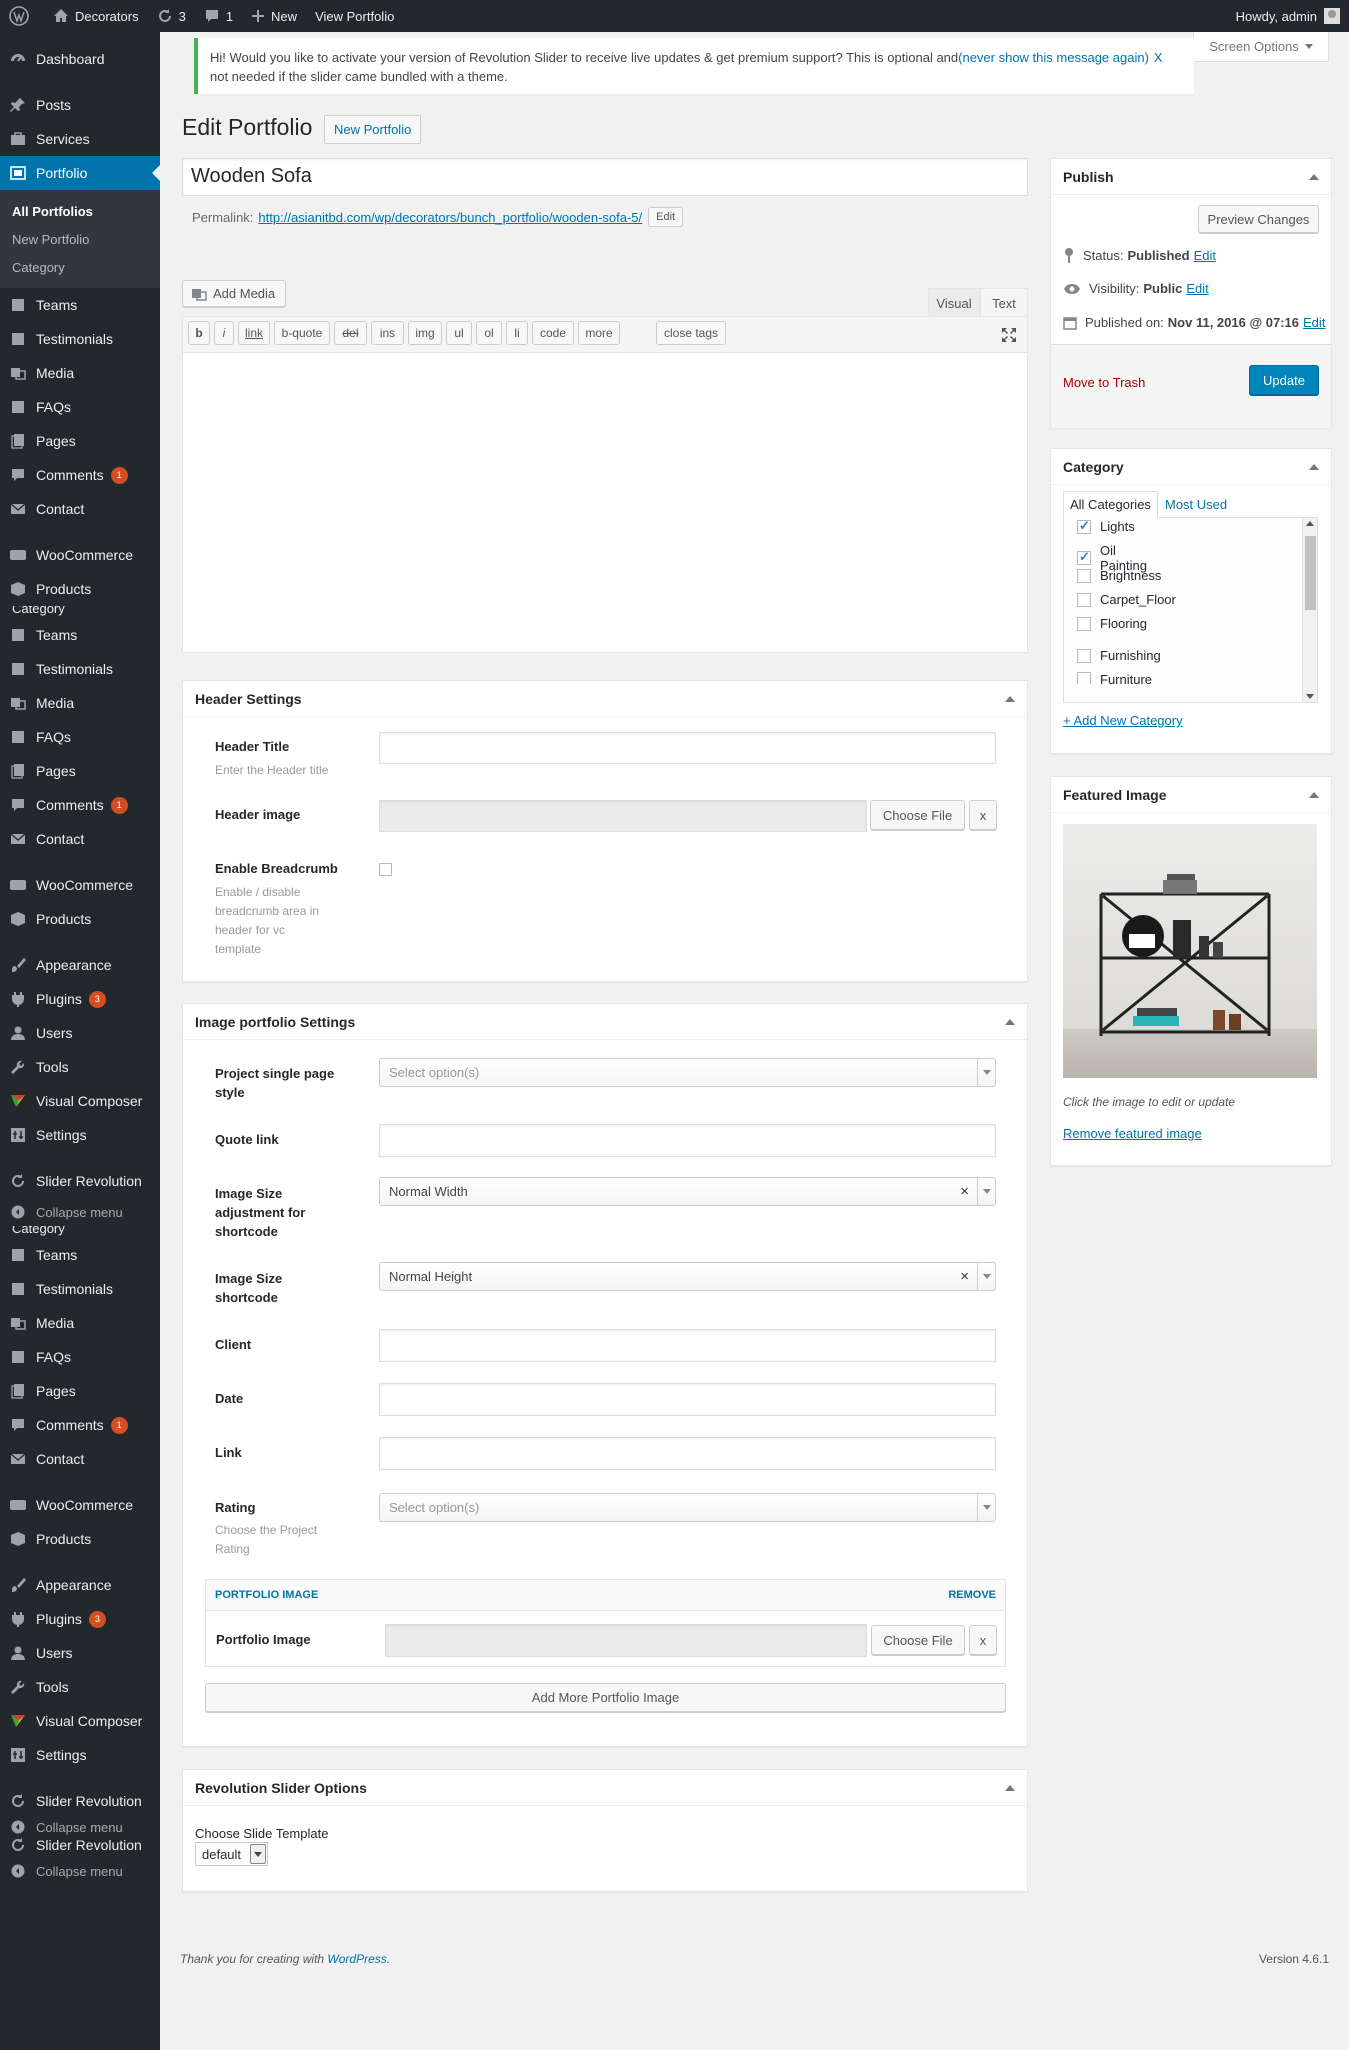 The width and height of the screenshot is (1349, 2050). What do you see at coordinates (1310, 523) in the screenshot?
I see `scroll-up-icon` at bounding box center [1310, 523].